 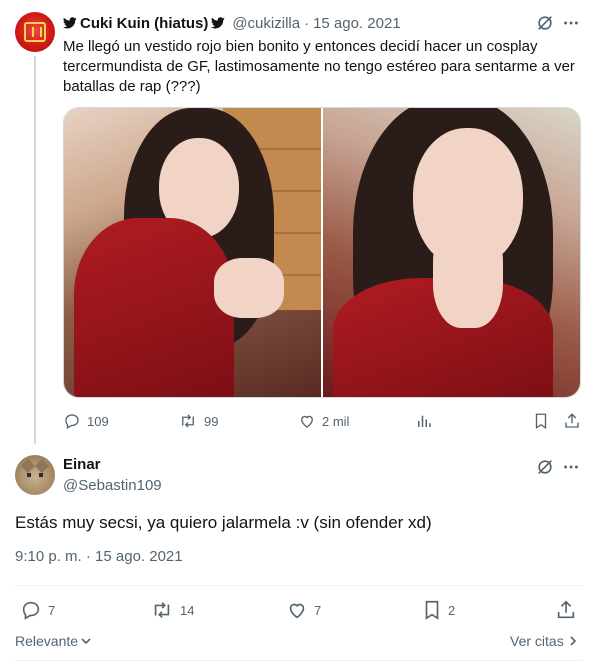 I want to click on author-name: Einar, so click(x=82, y=464).